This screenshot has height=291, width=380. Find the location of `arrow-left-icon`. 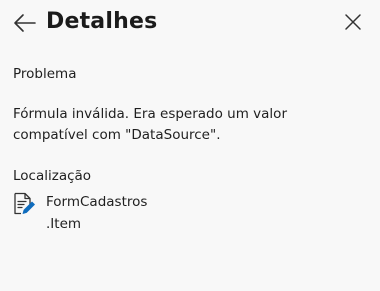

arrow-left-icon is located at coordinates (25, 23).